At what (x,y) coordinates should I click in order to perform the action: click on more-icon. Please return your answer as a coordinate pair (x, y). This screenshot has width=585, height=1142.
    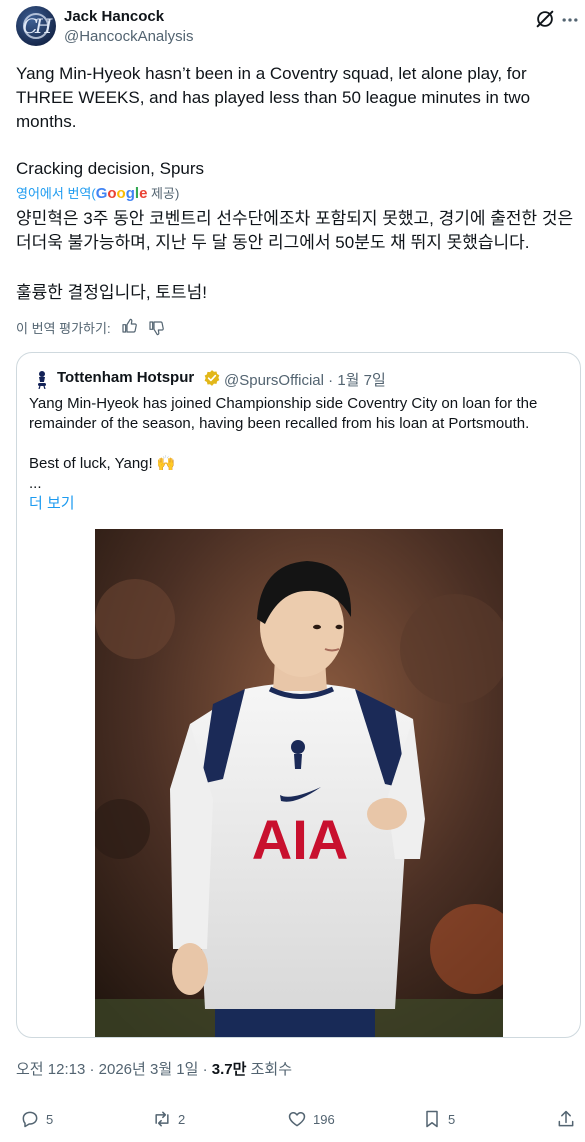
    Looking at the image, I should click on (570, 20).